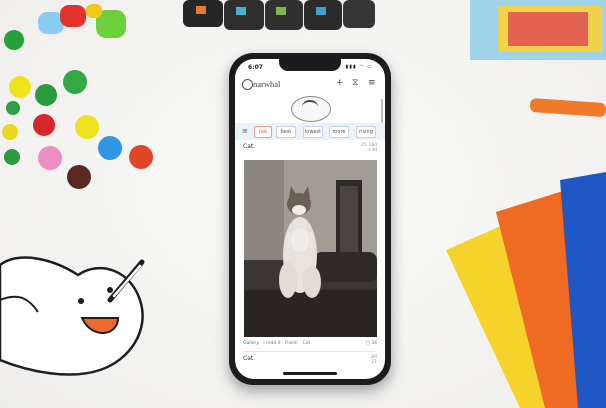 The image size is (606, 408). What do you see at coordinates (310, 65) in the screenshot?
I see `phone-notch` at bounding box center [310, 65].